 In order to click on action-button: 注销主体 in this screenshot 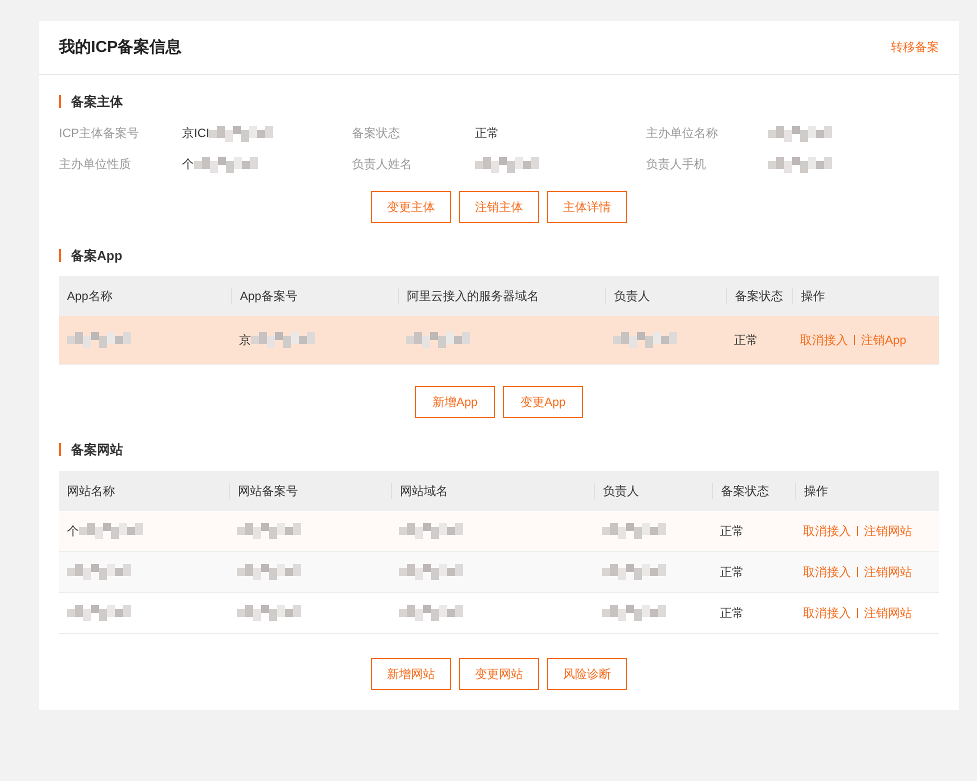, I will do `click(499, 207)`.